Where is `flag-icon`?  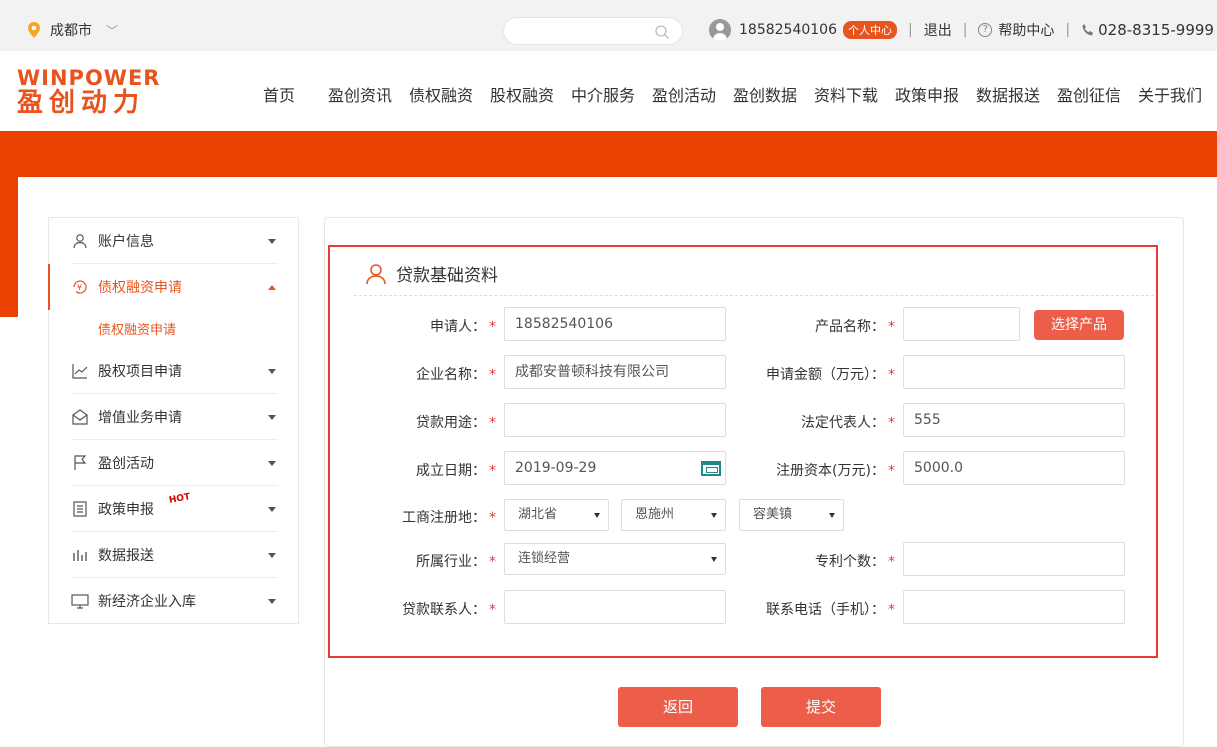
flag-icon is located at coordinates (80, 463).